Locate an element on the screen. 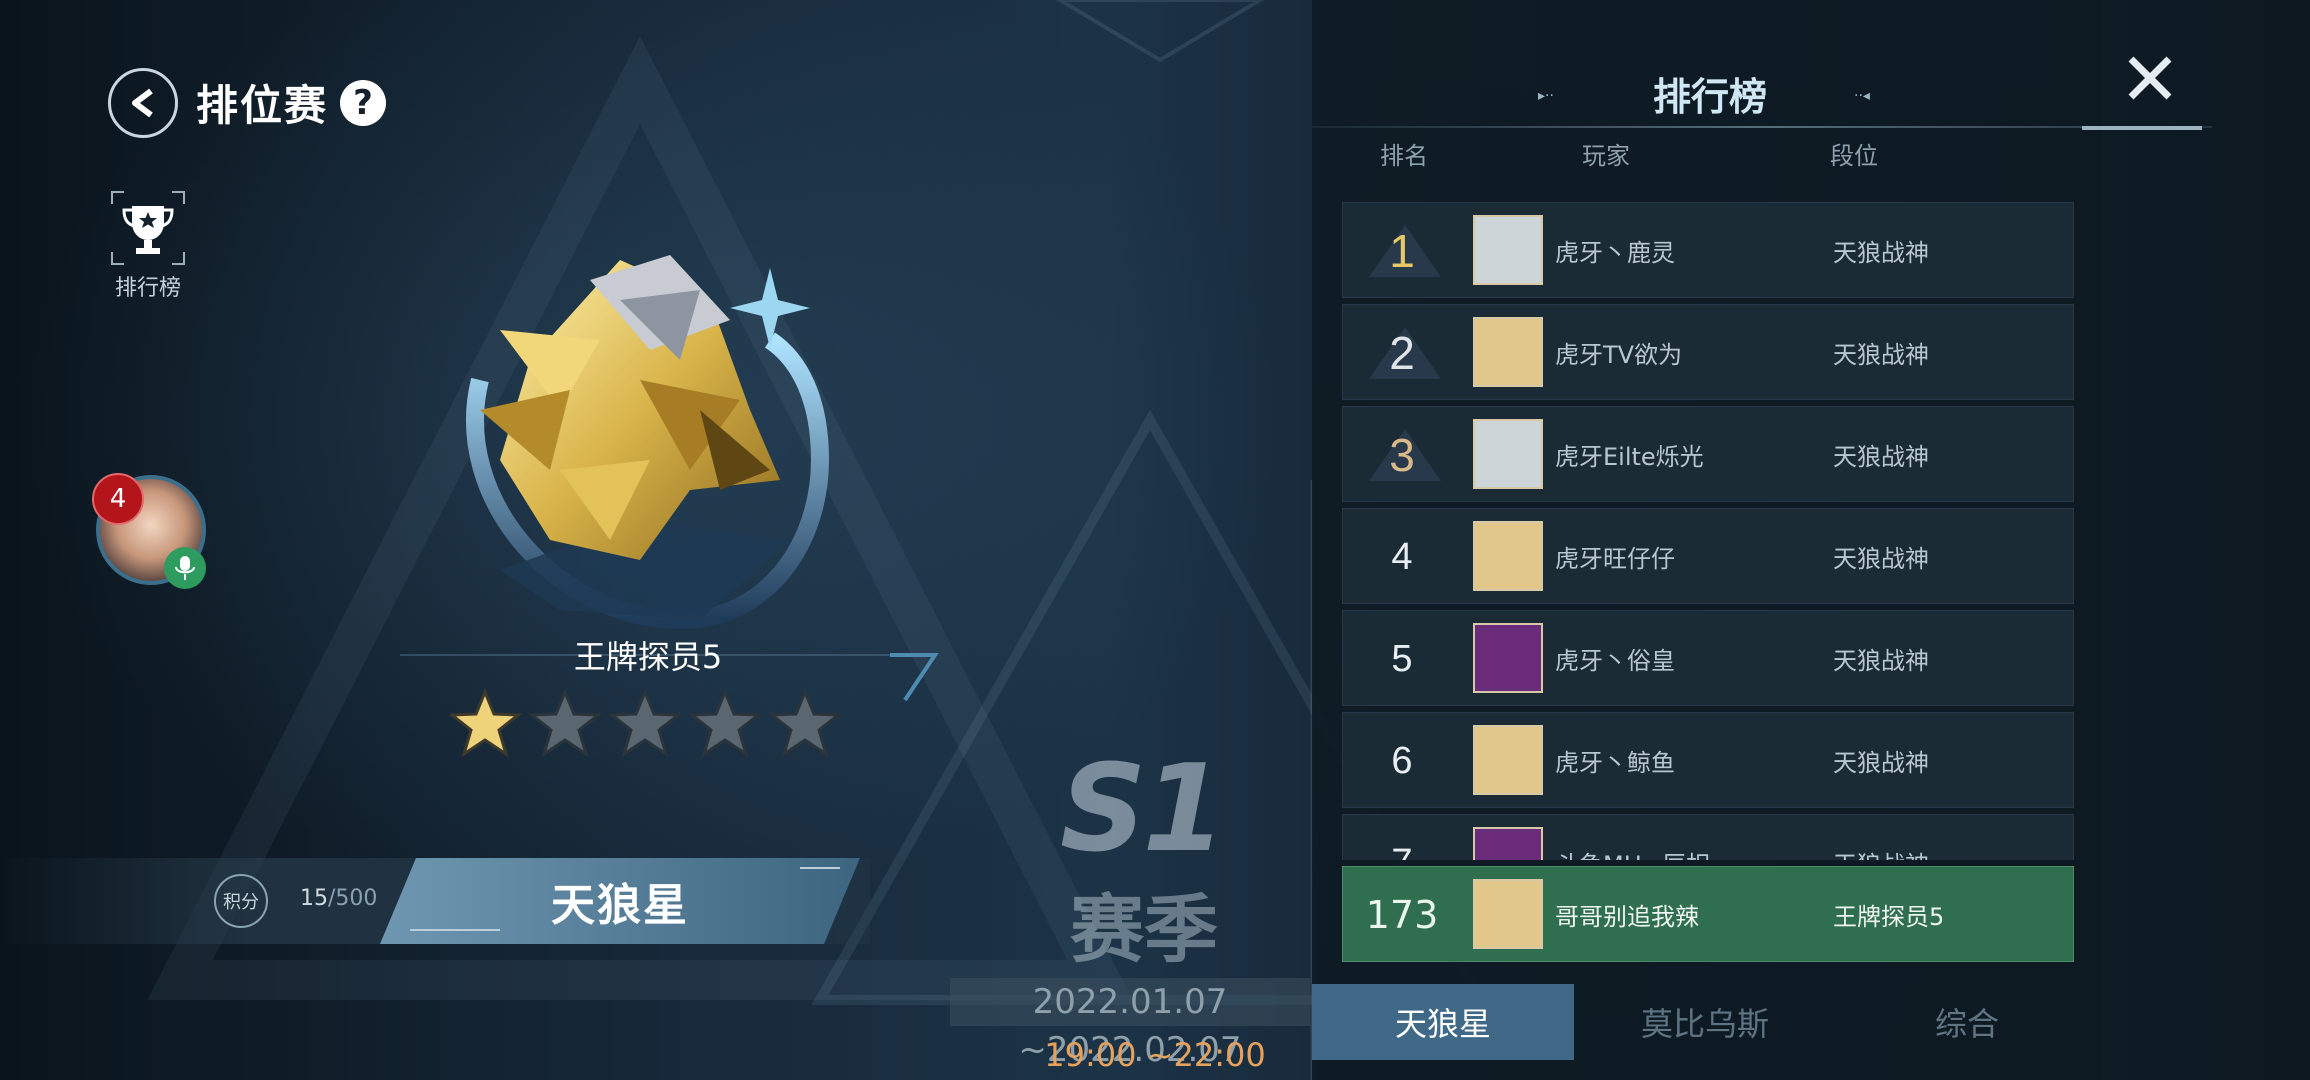 Image resolution: width=2310 pixels, height=1080 pixels. points-max: /500 is located at coordinates (353, 898).